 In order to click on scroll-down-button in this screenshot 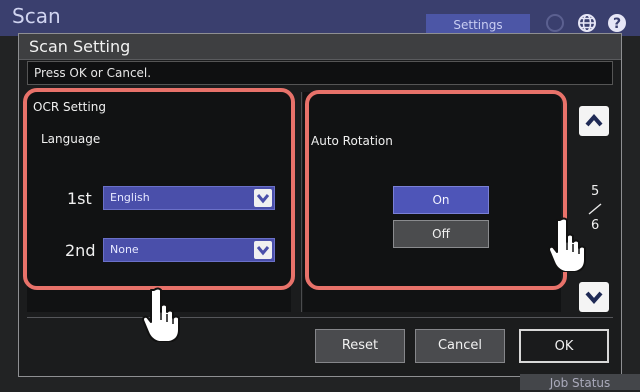, I will do `click(594, 297)`.